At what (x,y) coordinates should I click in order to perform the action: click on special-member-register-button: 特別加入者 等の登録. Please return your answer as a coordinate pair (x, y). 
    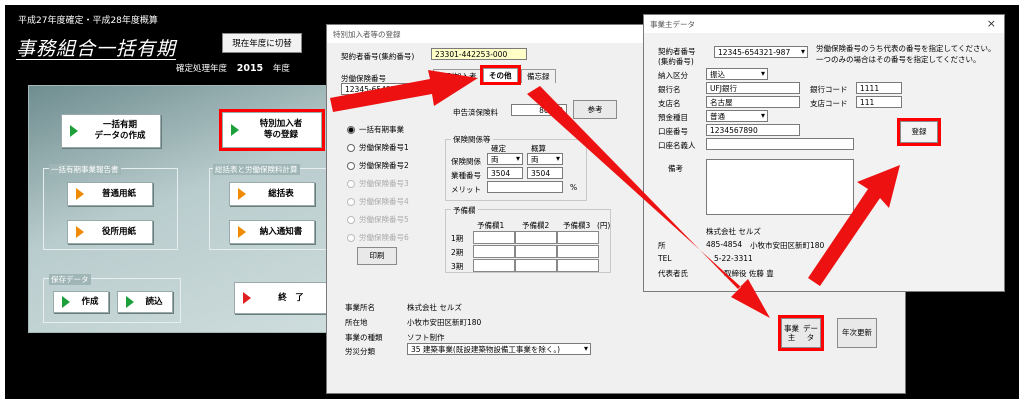
    Looking at the image, I should click on (272, 130).